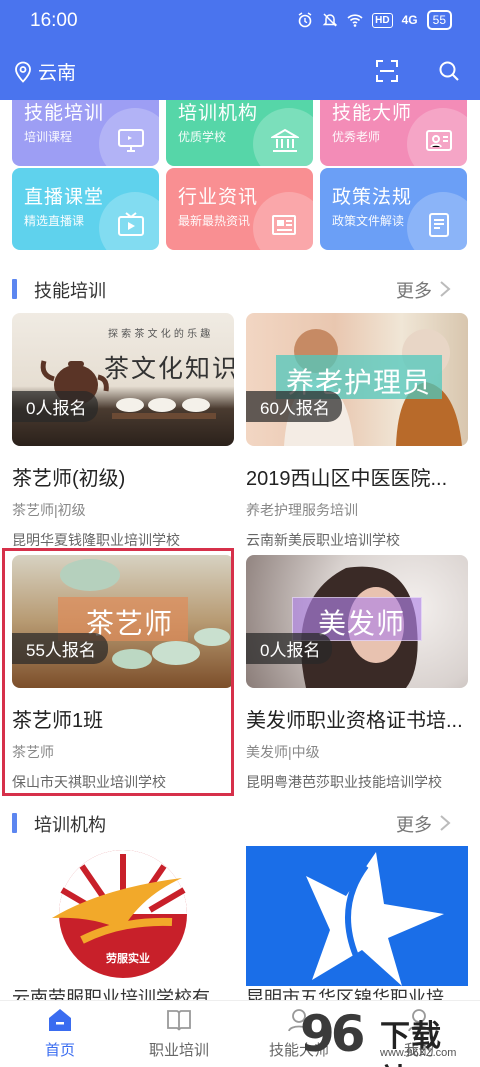 This screenshot has height=1067, width=480. Describe the element at coordinates (64, 197) in the screenshot. I see `tile-title: 直播课堂` at that location.